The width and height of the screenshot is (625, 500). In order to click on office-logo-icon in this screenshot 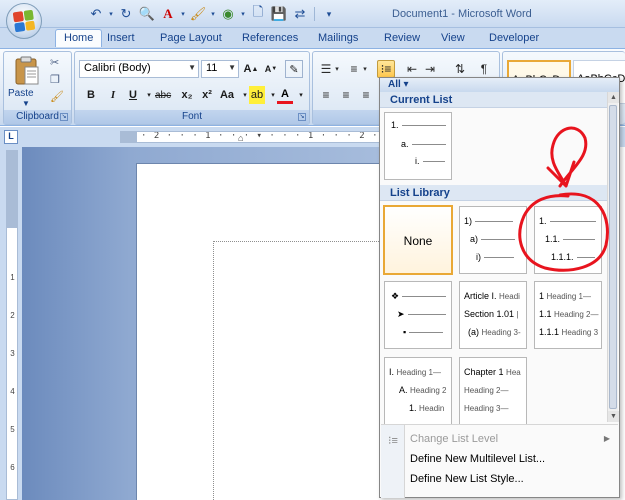, I will do `click(24, 21)`.